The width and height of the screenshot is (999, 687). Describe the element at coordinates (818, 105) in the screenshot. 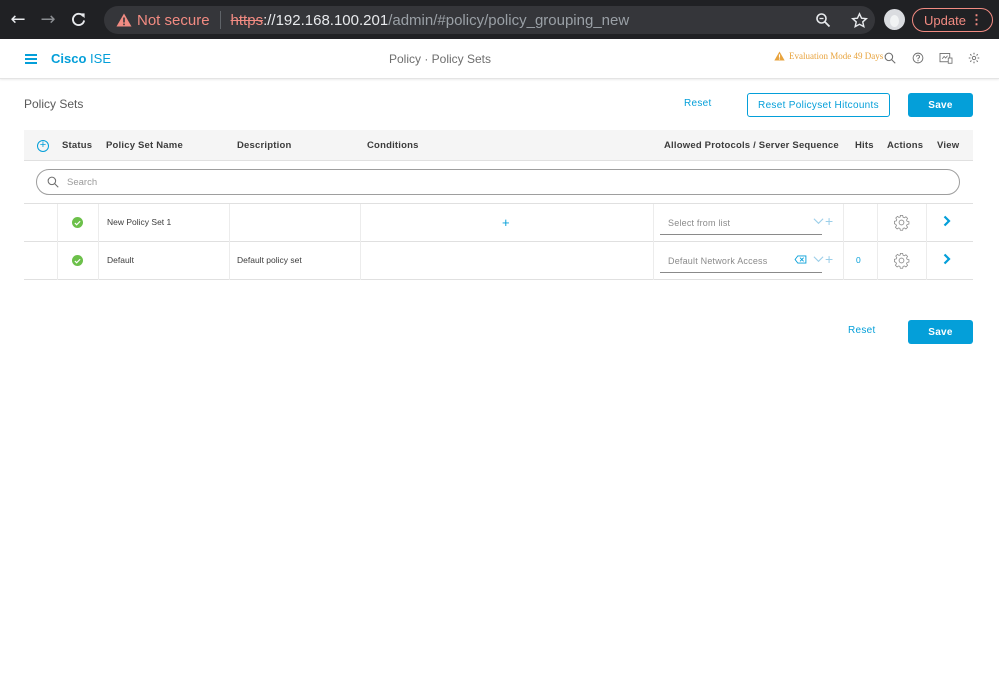

I see `reset-hitcounts-button: Reset Policyset Hitcounts` at that location.